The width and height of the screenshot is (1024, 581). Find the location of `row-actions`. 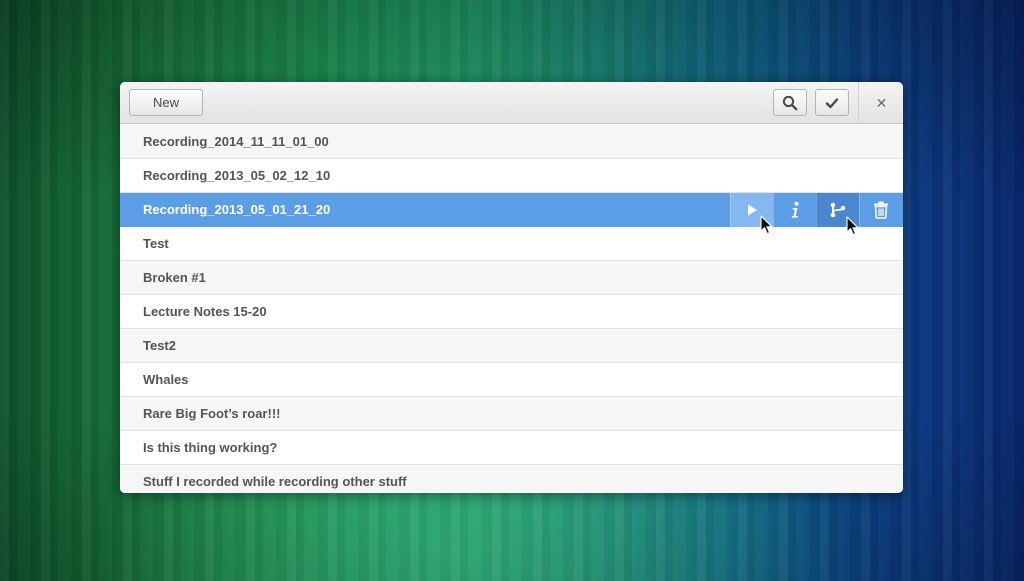

row-actions is located at coordinates (816, 210).